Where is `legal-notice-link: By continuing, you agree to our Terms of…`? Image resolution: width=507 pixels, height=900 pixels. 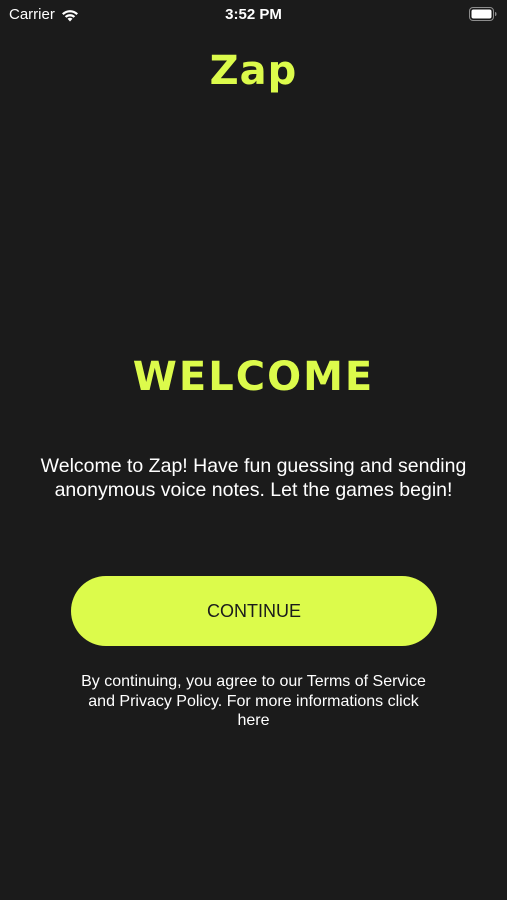
legal-notice-link: By continuing, you agree to our Terms of… is located at coordinates (253, 701).